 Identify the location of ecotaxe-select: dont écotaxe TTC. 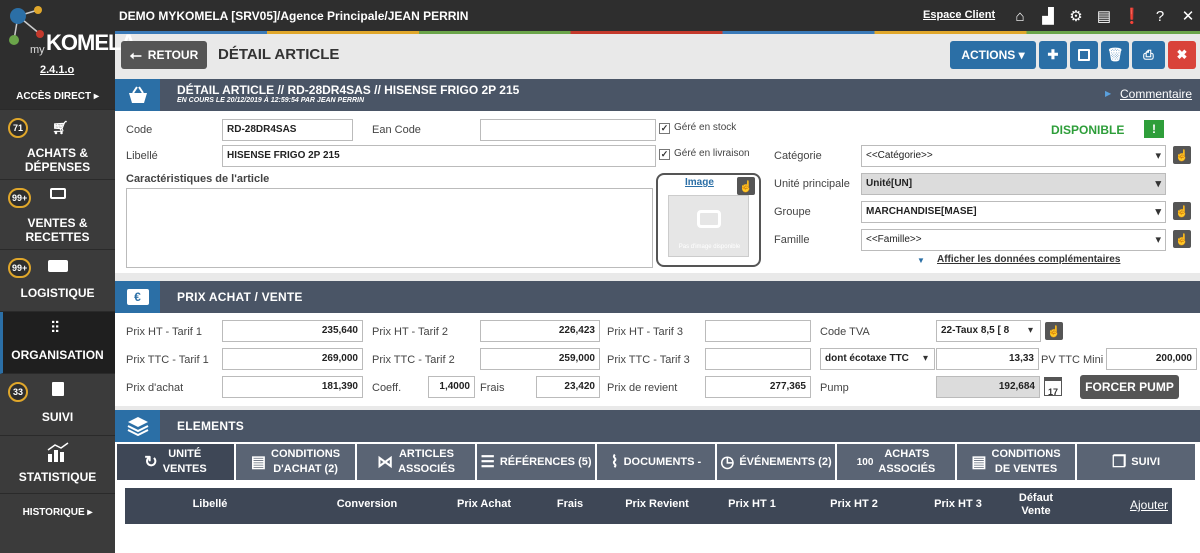
(877, 359).